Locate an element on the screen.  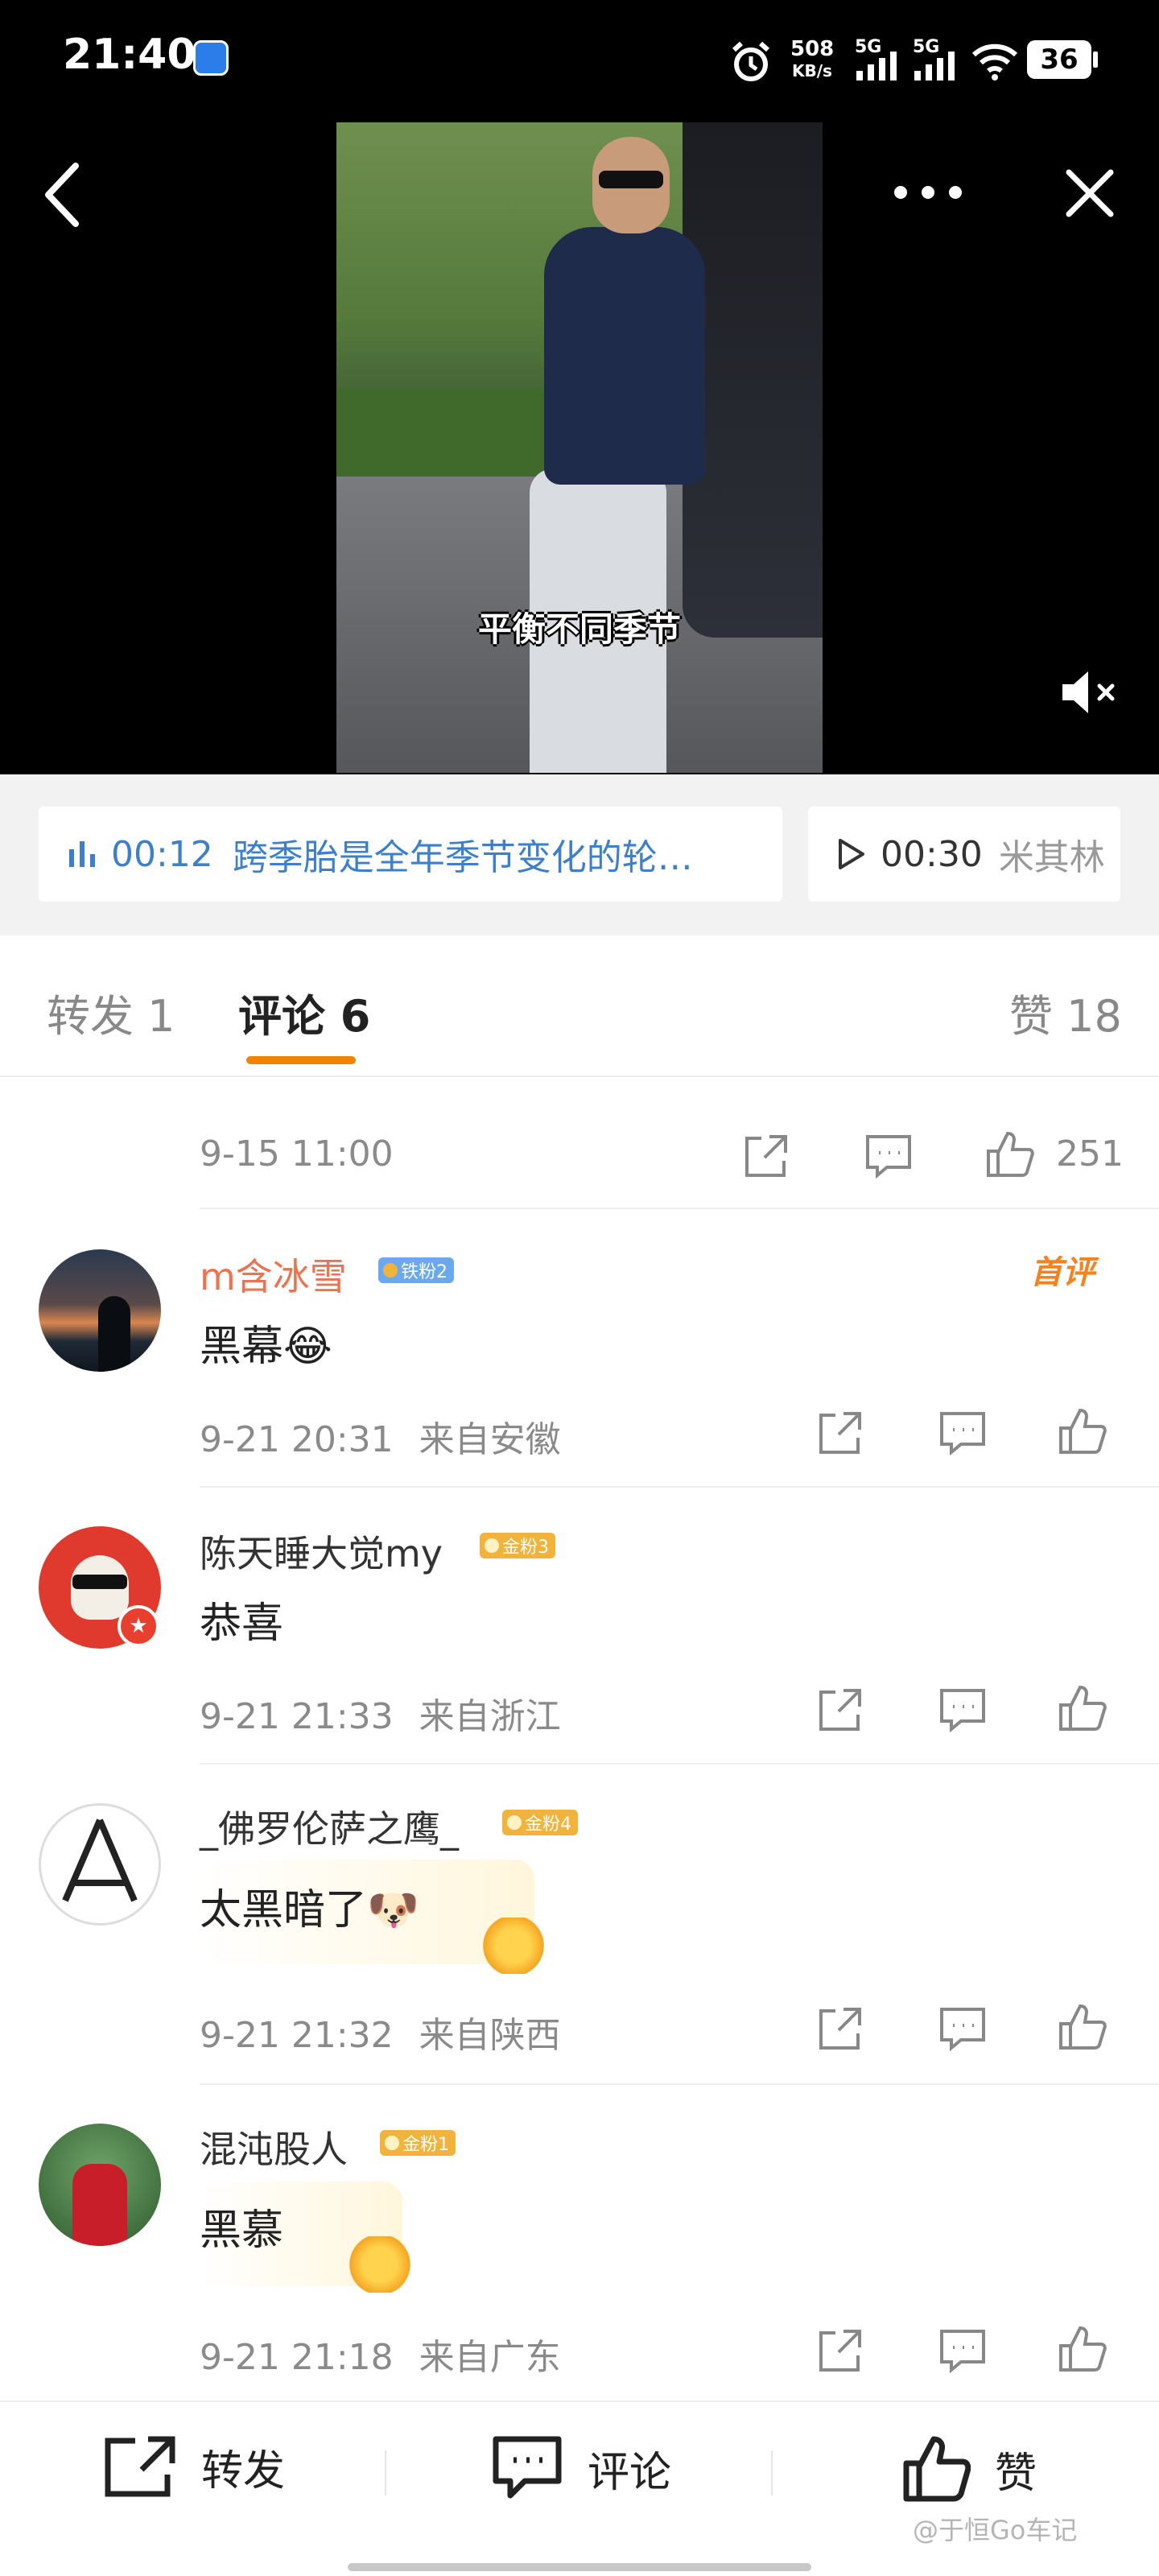
fan-badge: 金粉4 is located at coordinates (540, 1822).